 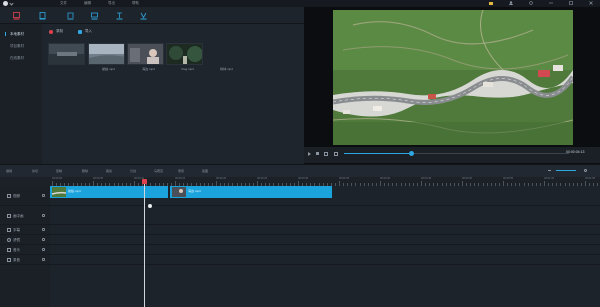 What do you see at coordinates (98, 178) in the screenshot?
I see `ruler-tick-label: 00:00:05` at bounding box center [98, 178].